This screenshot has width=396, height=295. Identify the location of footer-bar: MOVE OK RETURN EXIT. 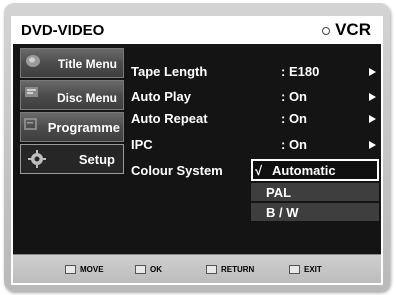
(197, 268).